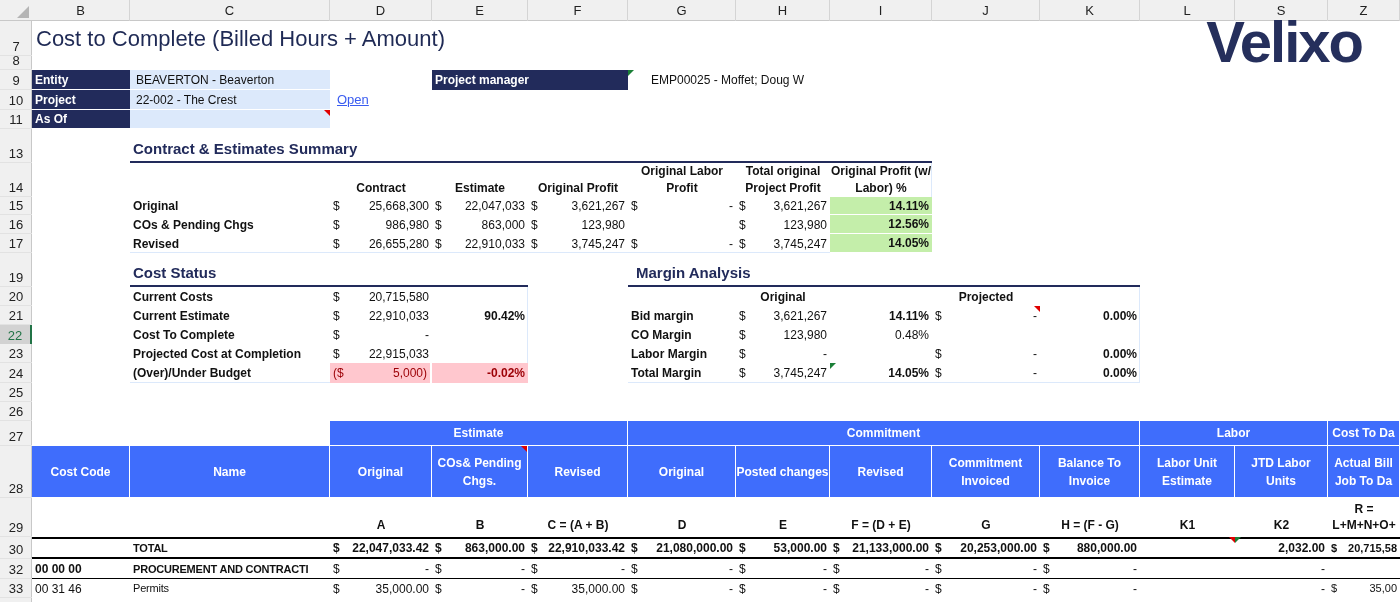  I want to click on amount: 22,047,033.42, so click(390, 548).